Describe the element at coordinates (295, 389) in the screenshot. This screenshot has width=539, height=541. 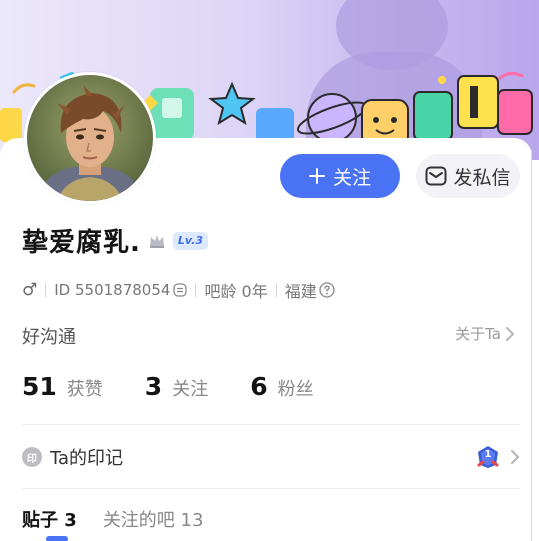
I see `stat-label: 粉丝` at that location.